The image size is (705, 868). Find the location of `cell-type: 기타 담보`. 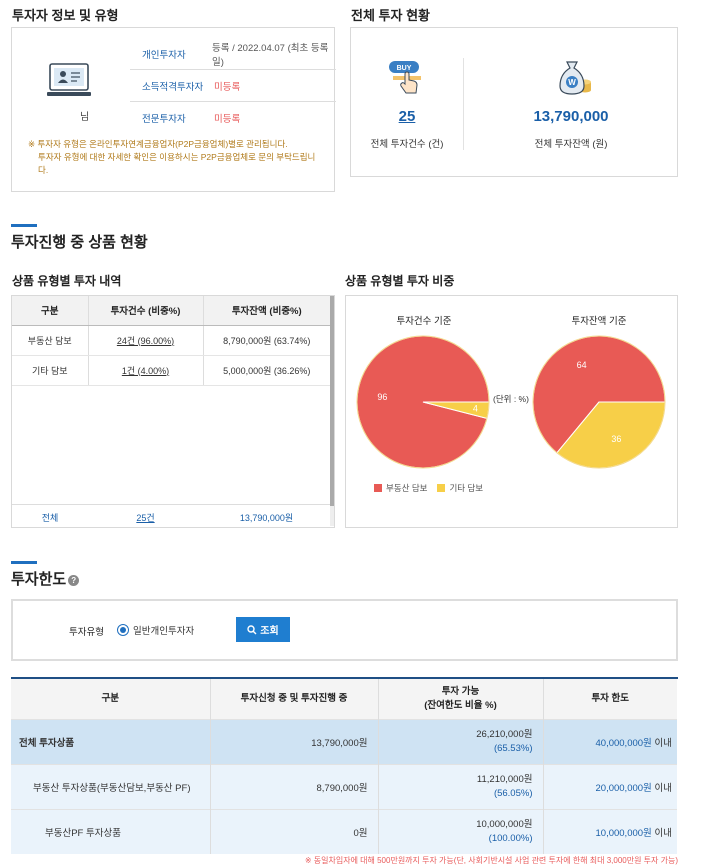

cell-type: 기타 담보 is located at coordinates (50, 370).